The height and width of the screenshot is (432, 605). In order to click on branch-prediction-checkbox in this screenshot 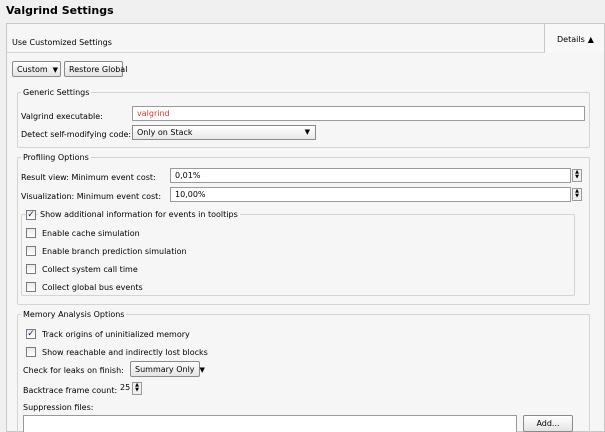, I will do `click(31, 251)`.